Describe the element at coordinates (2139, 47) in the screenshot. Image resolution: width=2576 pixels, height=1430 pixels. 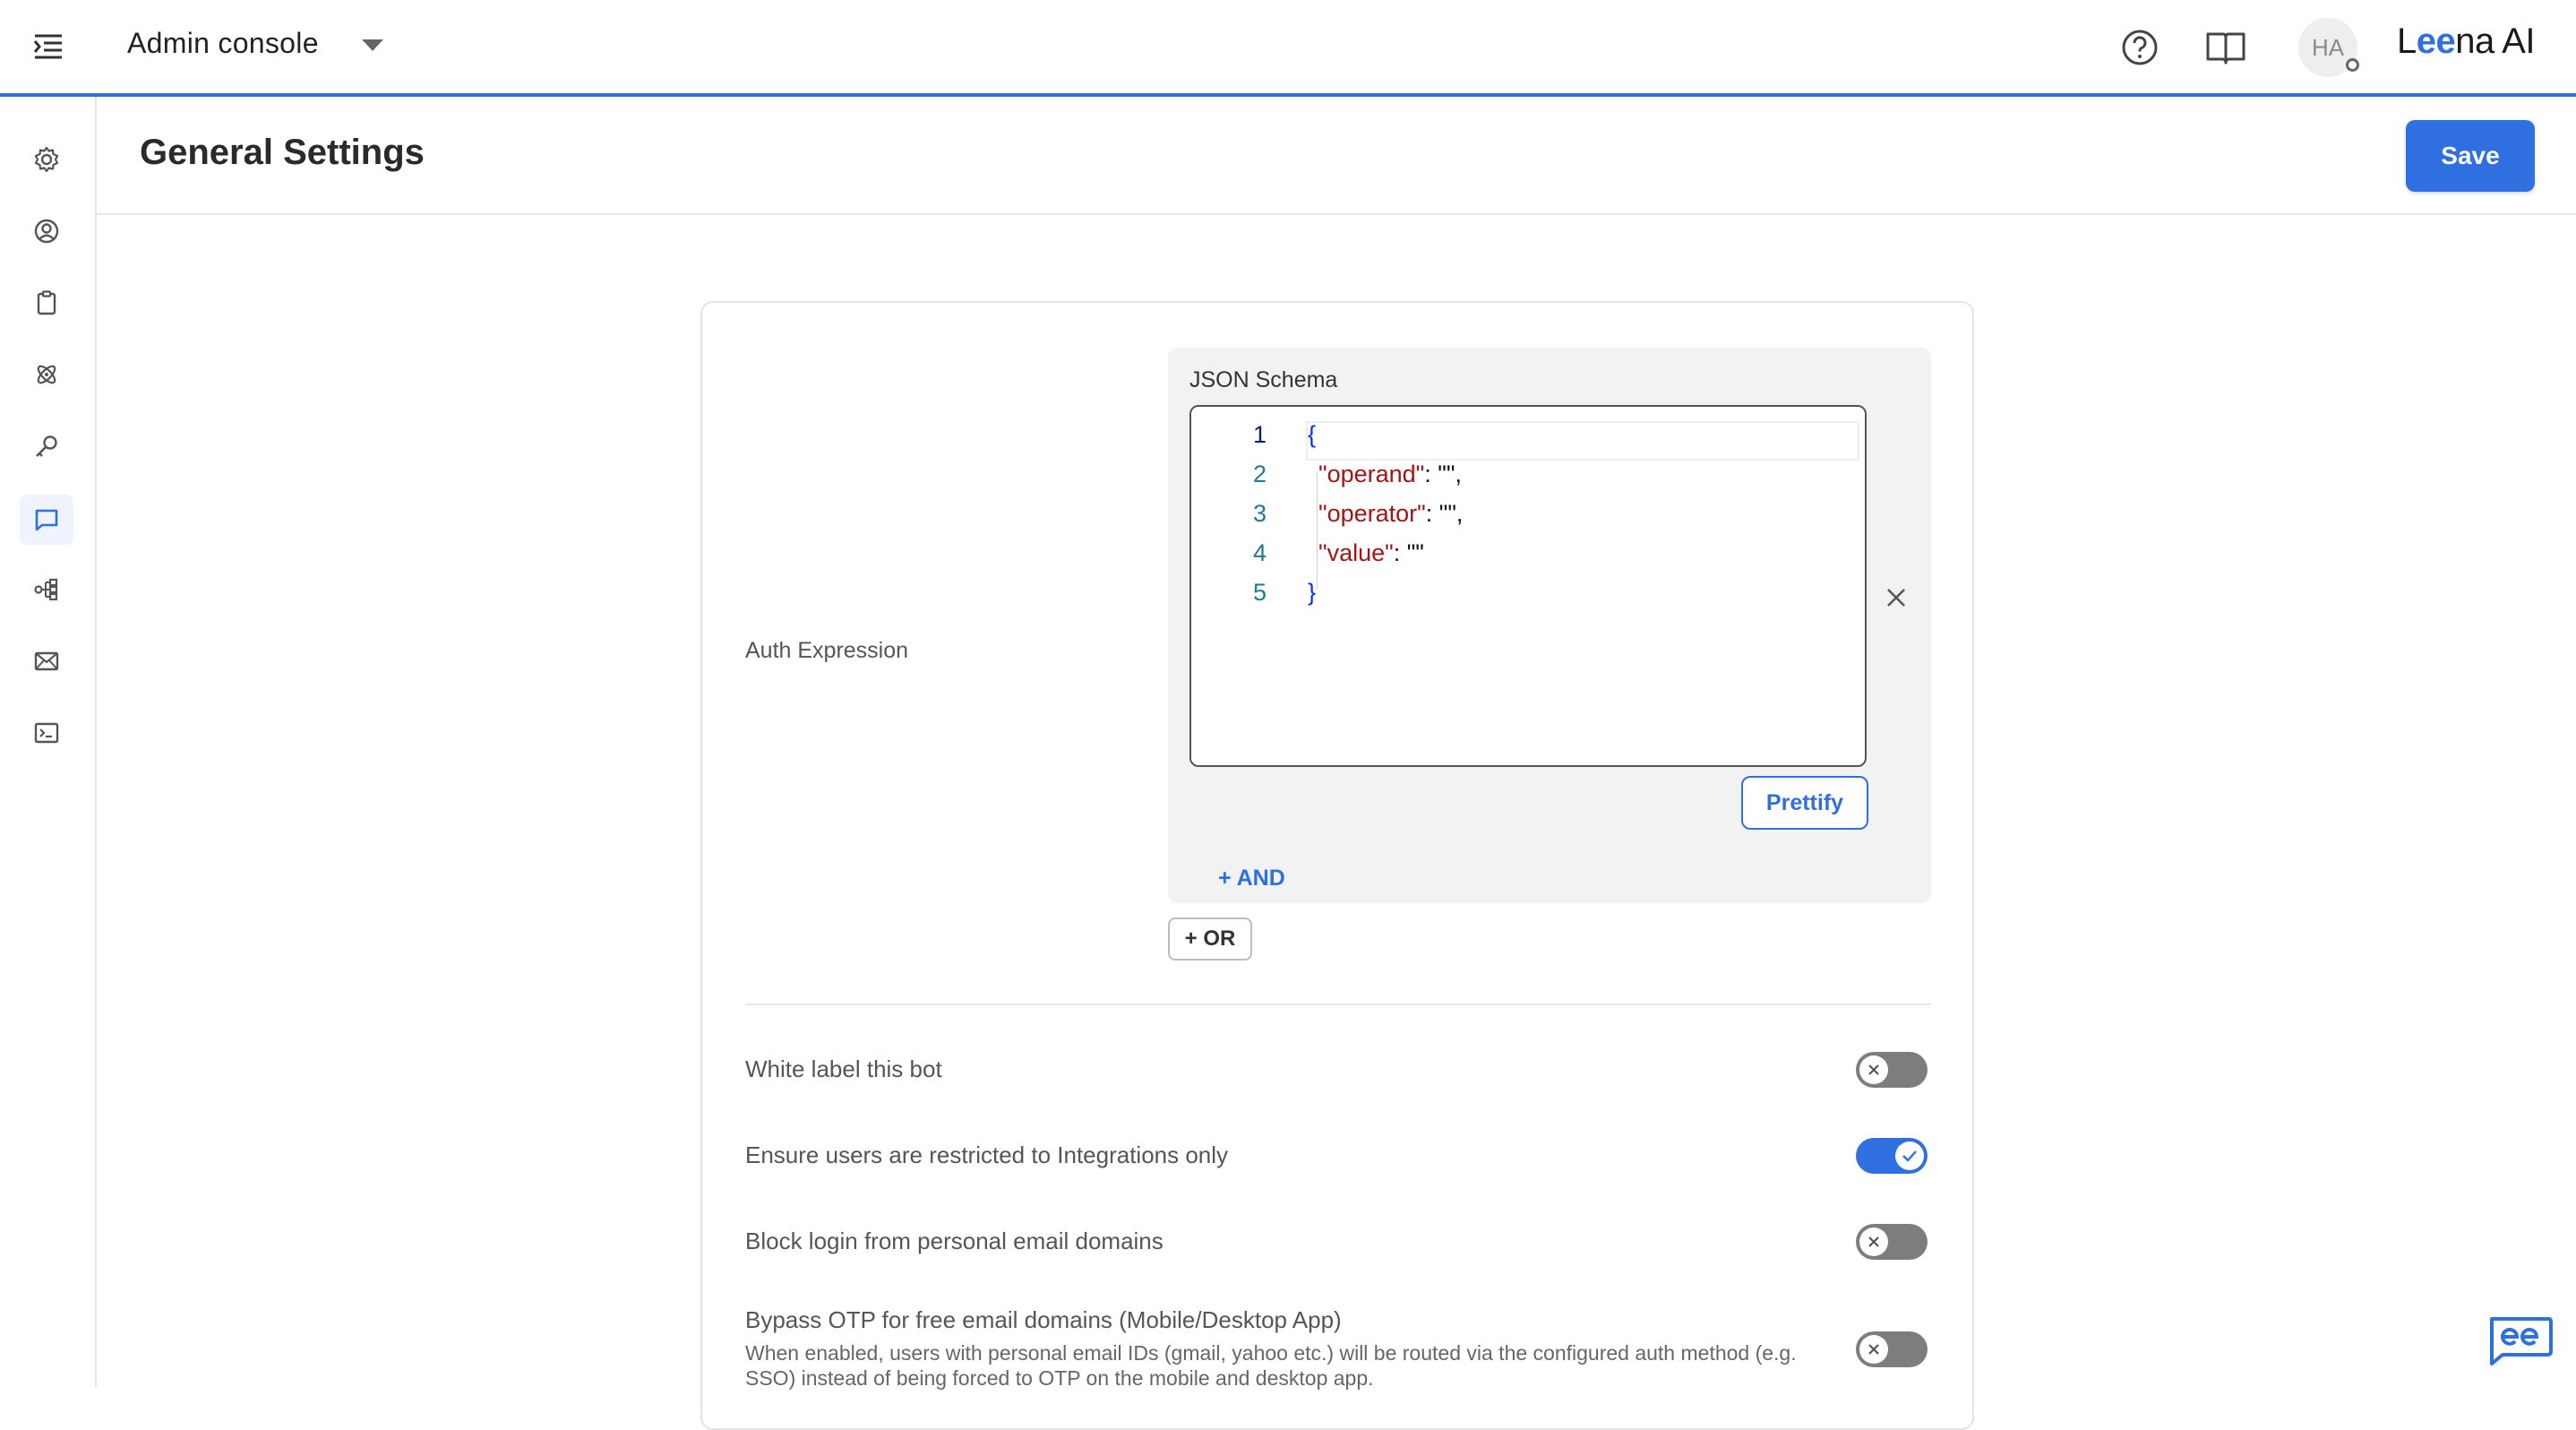
I see `help-icon` at that location.